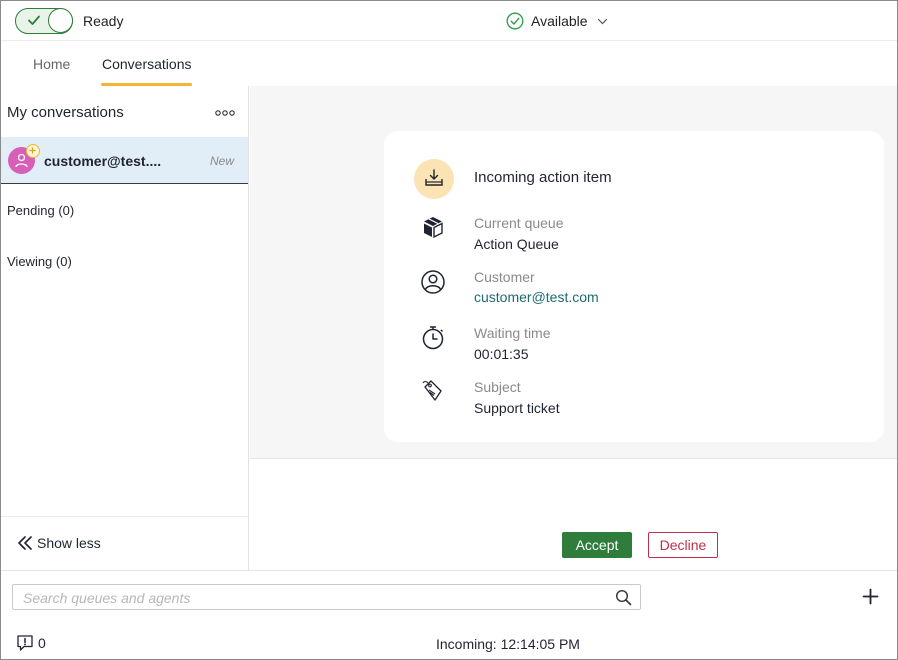 This screenshot has height=660, width=898. What do you see at coordinates (225, 113) in the screenshot?
I see `more-options-icon` at bounding box center [225, 113].